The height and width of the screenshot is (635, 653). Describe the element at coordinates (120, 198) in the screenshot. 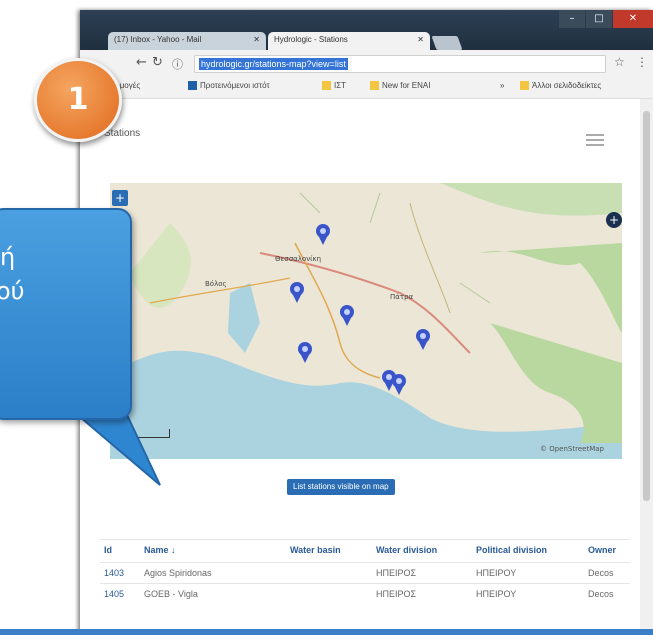

I see `map-zoom-in-button: +` at that location.